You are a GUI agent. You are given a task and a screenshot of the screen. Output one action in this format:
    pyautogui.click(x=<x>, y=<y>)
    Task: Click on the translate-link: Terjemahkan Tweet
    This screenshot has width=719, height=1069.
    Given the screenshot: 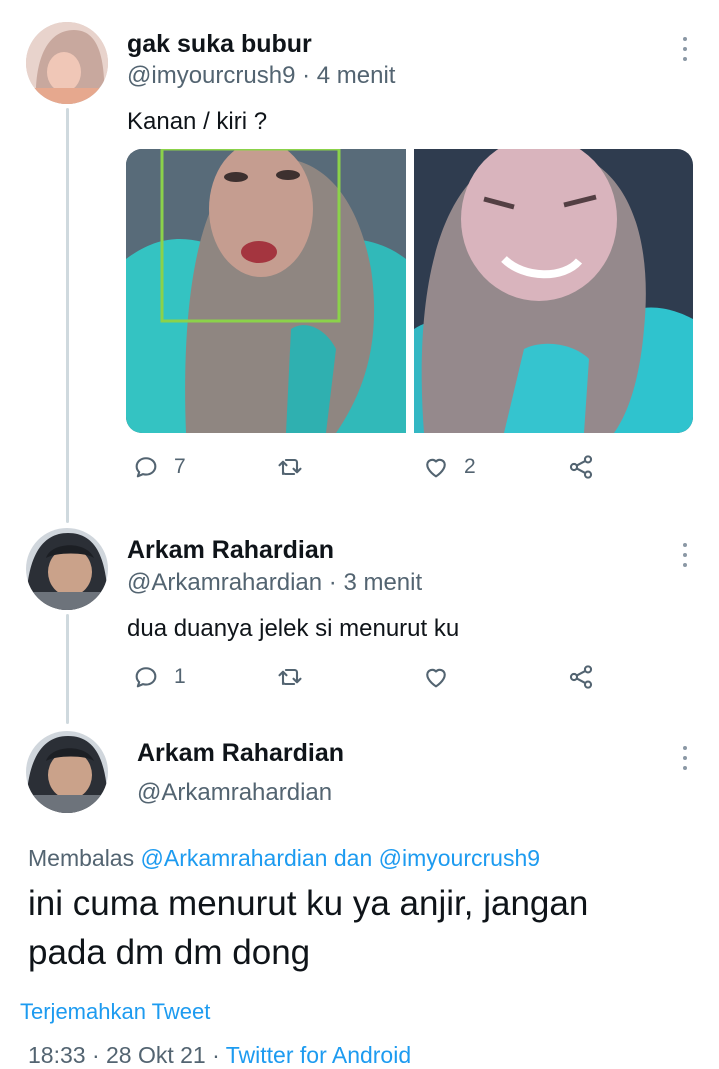 What is the action you would take?
    pyautogui.click(x=115, y=1012)
    